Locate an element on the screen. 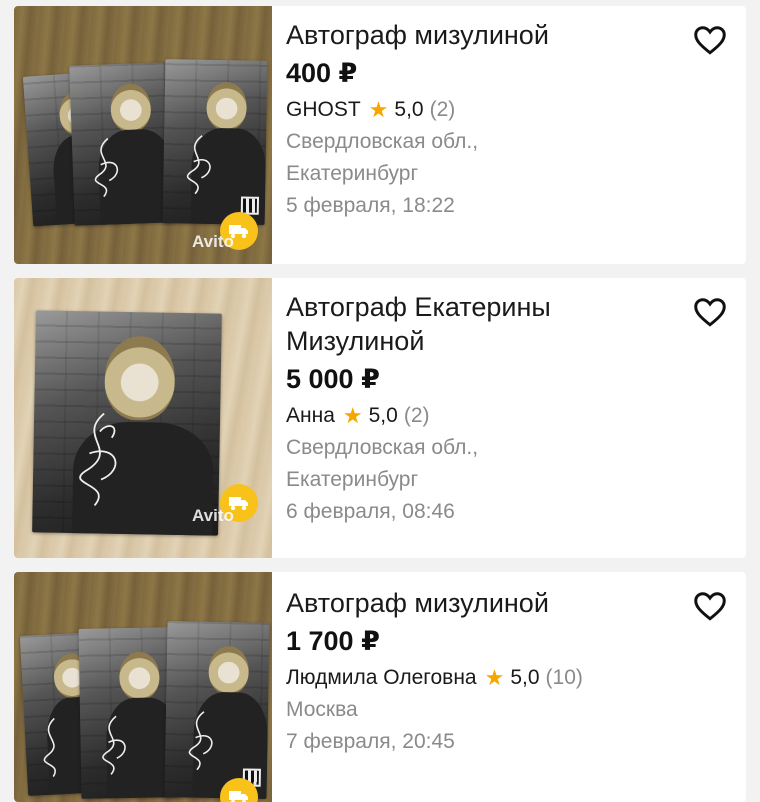  listing-photo is located at coordinates (143, 687).